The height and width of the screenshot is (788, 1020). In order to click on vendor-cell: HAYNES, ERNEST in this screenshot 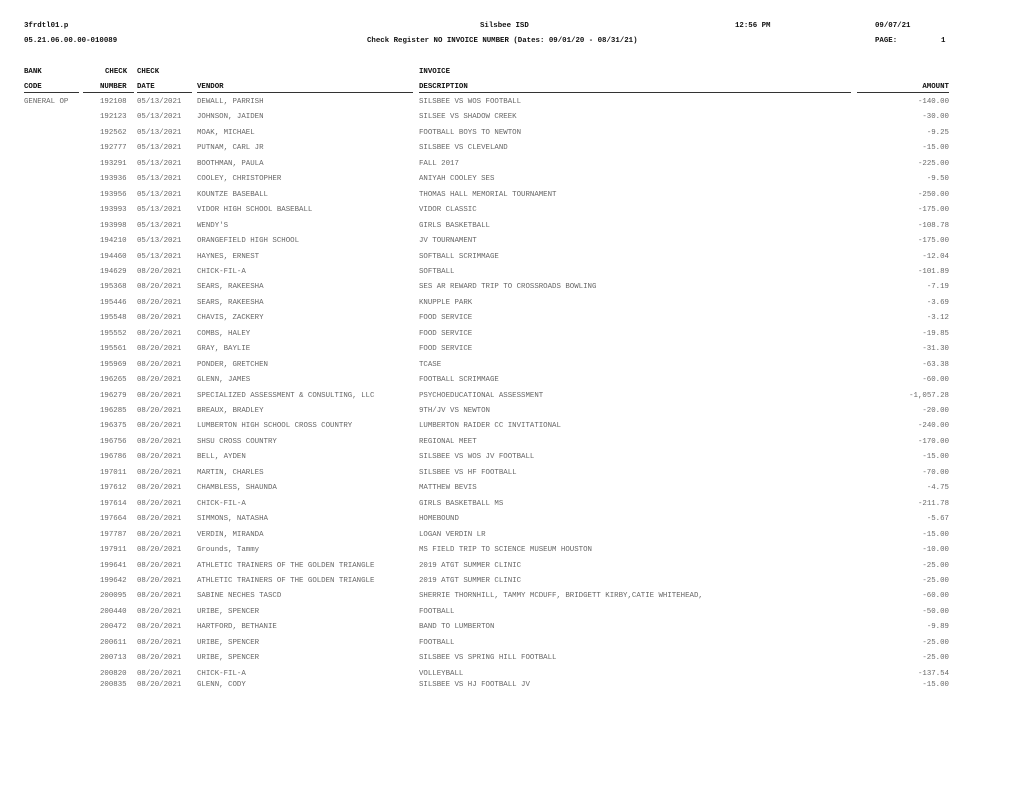, I will do `click(228, 256)`.